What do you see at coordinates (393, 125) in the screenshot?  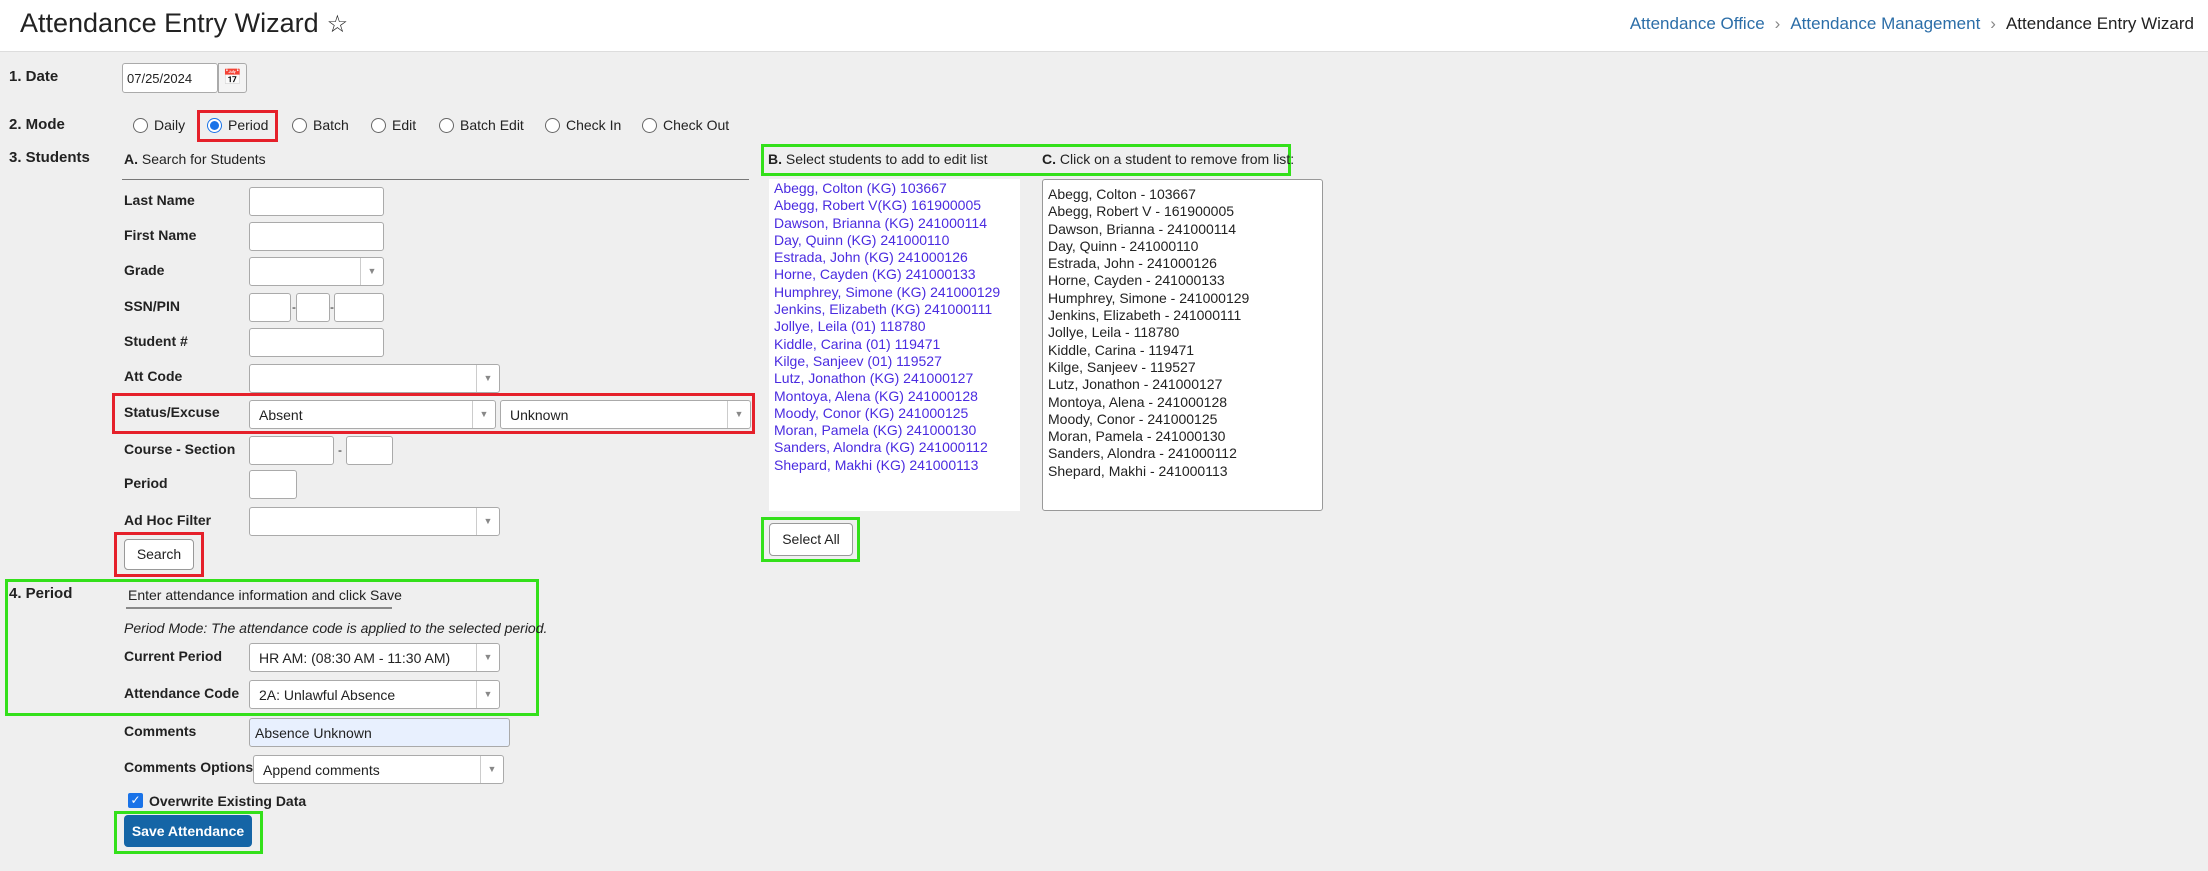 I see `mode-radio-edit: Edit` at bounding box center [393, 125].